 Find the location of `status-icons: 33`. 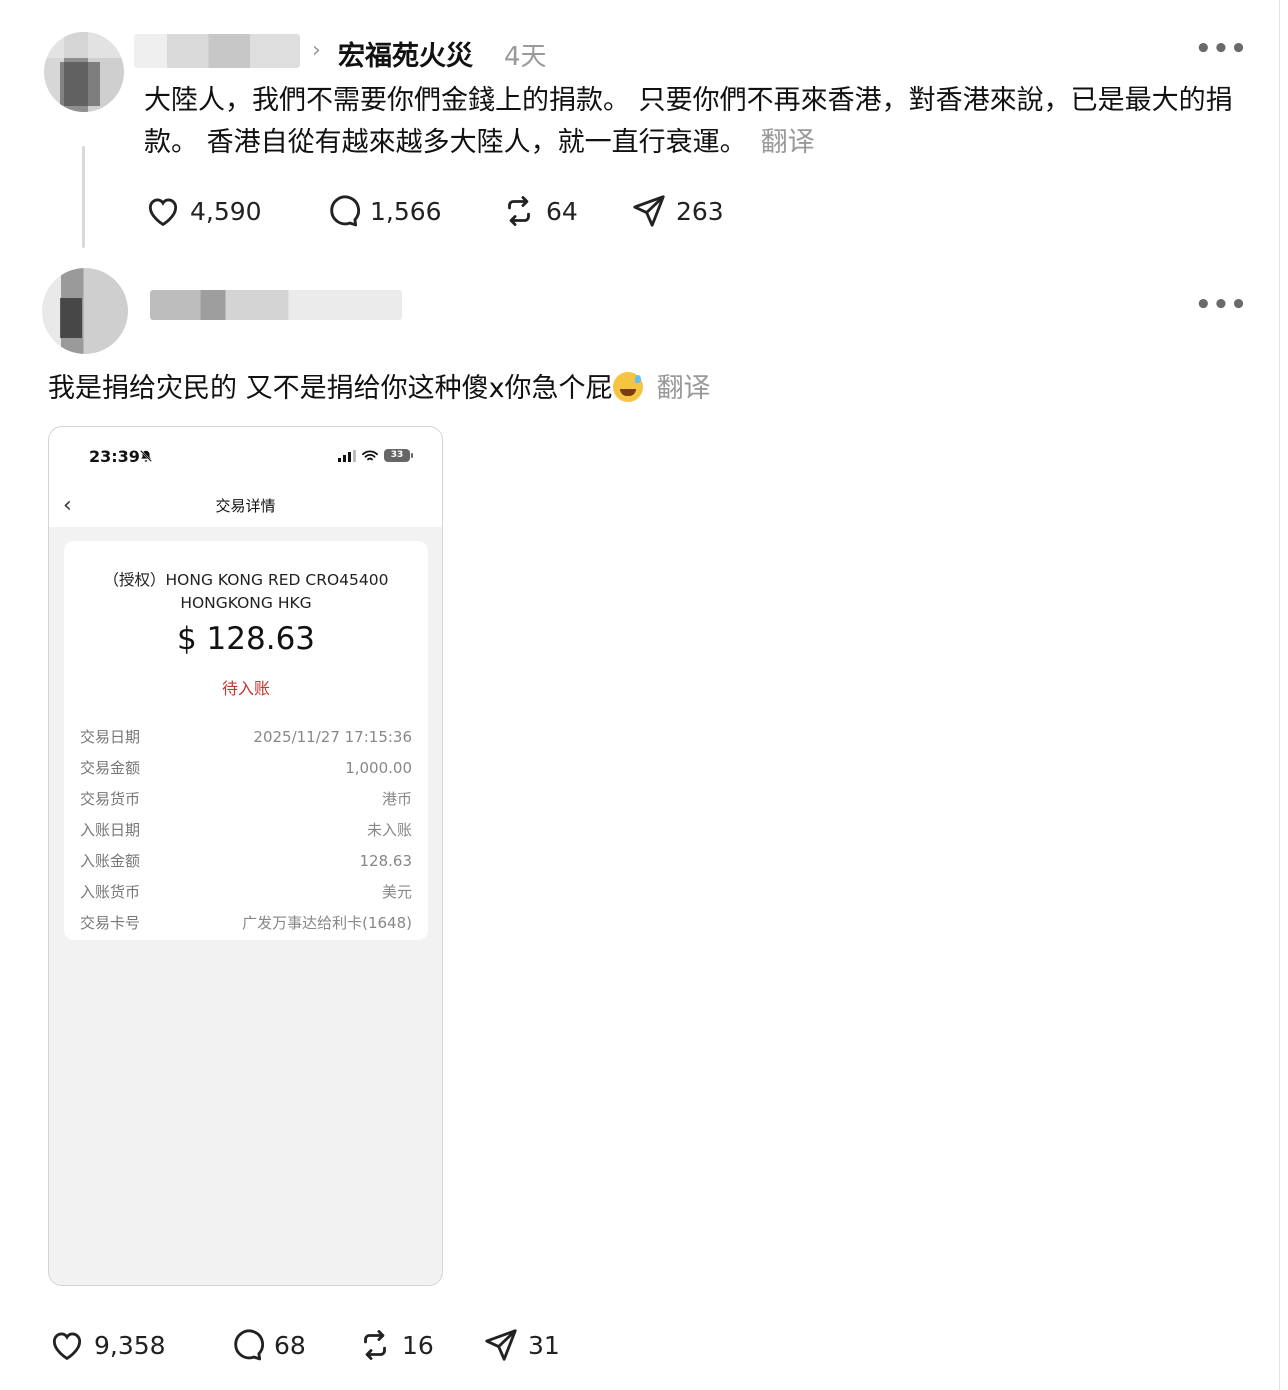

status-icons: 33 is located at coordinates (375, 455).